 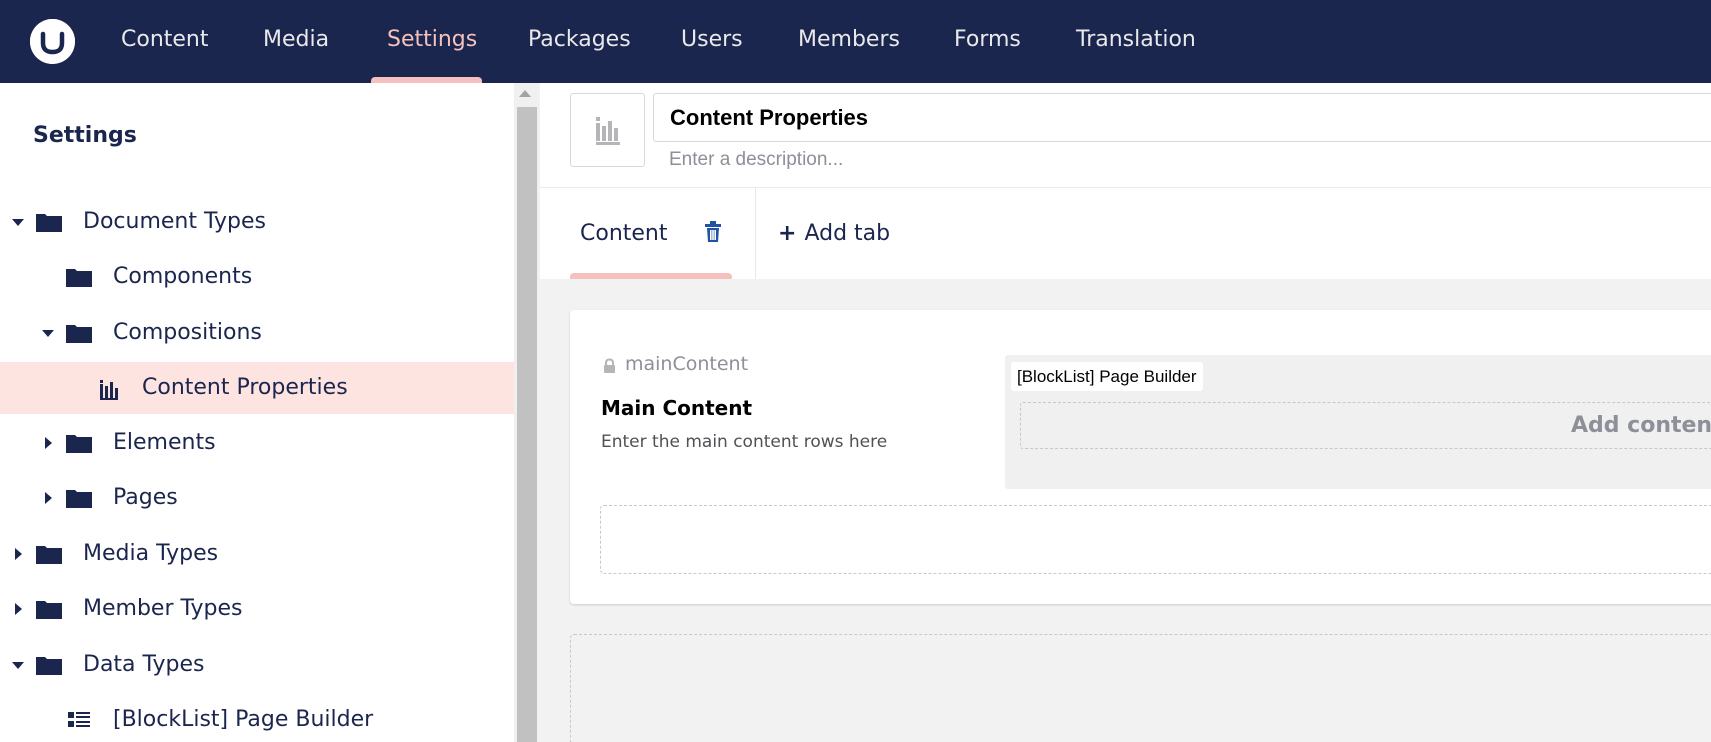 What do you see at coordinates (296, 41) in the screenshot?
I see `nav-media: Media` at bounding box center [296, 41].